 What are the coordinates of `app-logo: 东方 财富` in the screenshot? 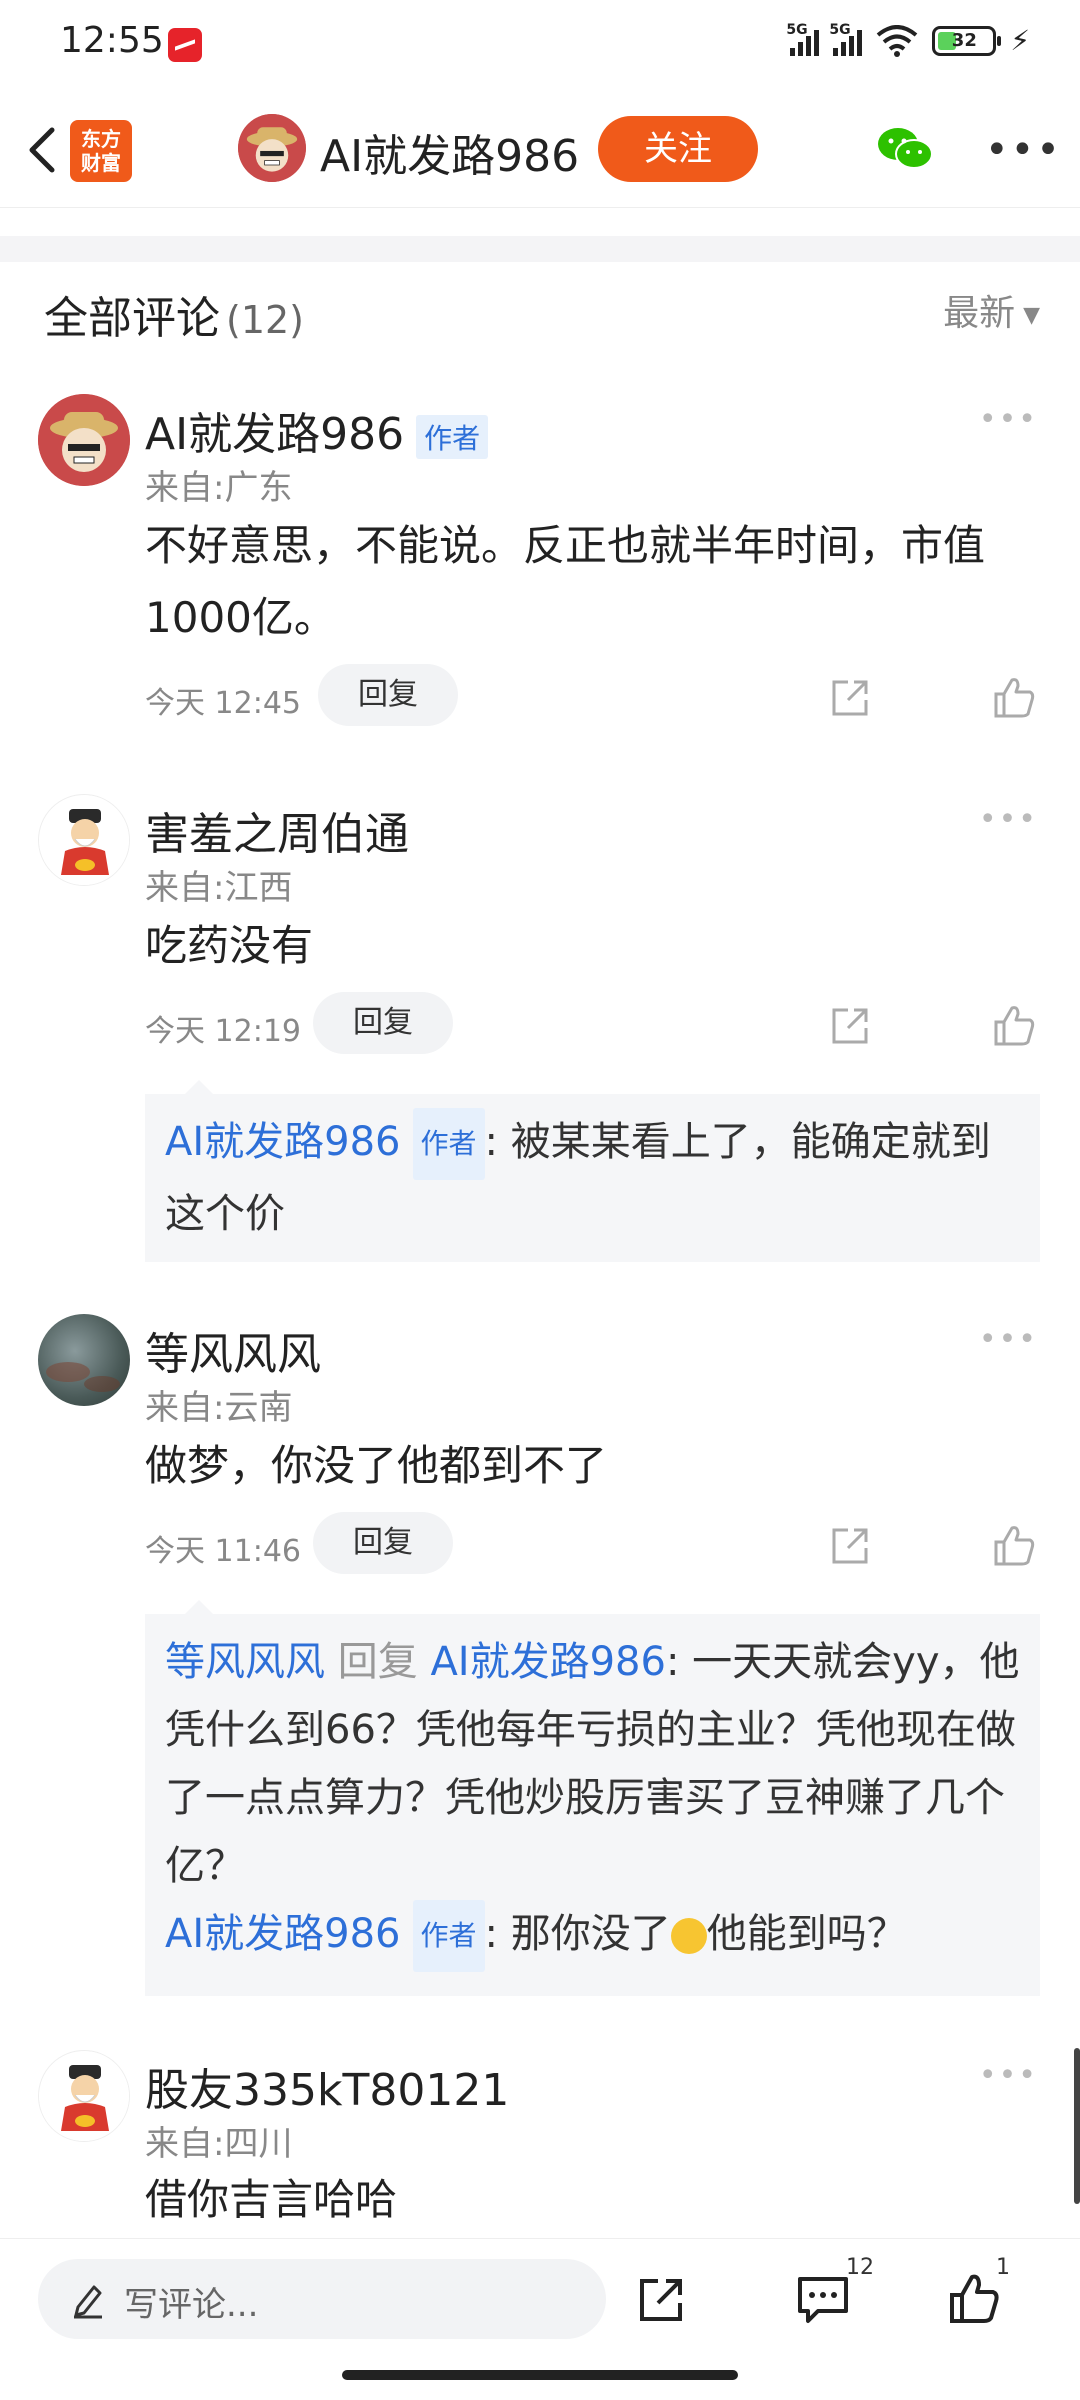 It's located at (101, 151).